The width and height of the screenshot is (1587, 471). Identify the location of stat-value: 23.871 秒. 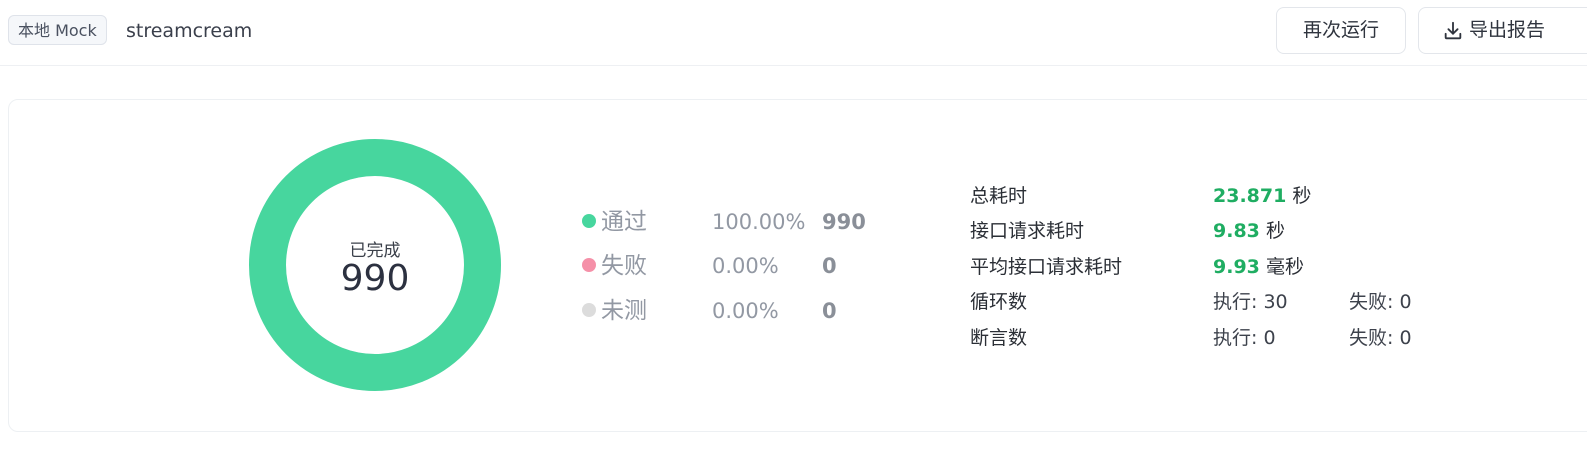
(1262, 196).